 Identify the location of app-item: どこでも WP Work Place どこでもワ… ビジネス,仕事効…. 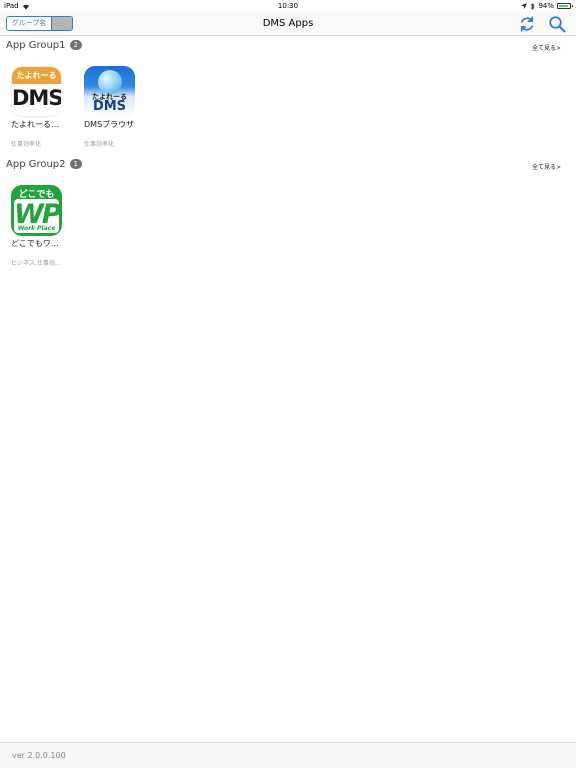
(36, 226).